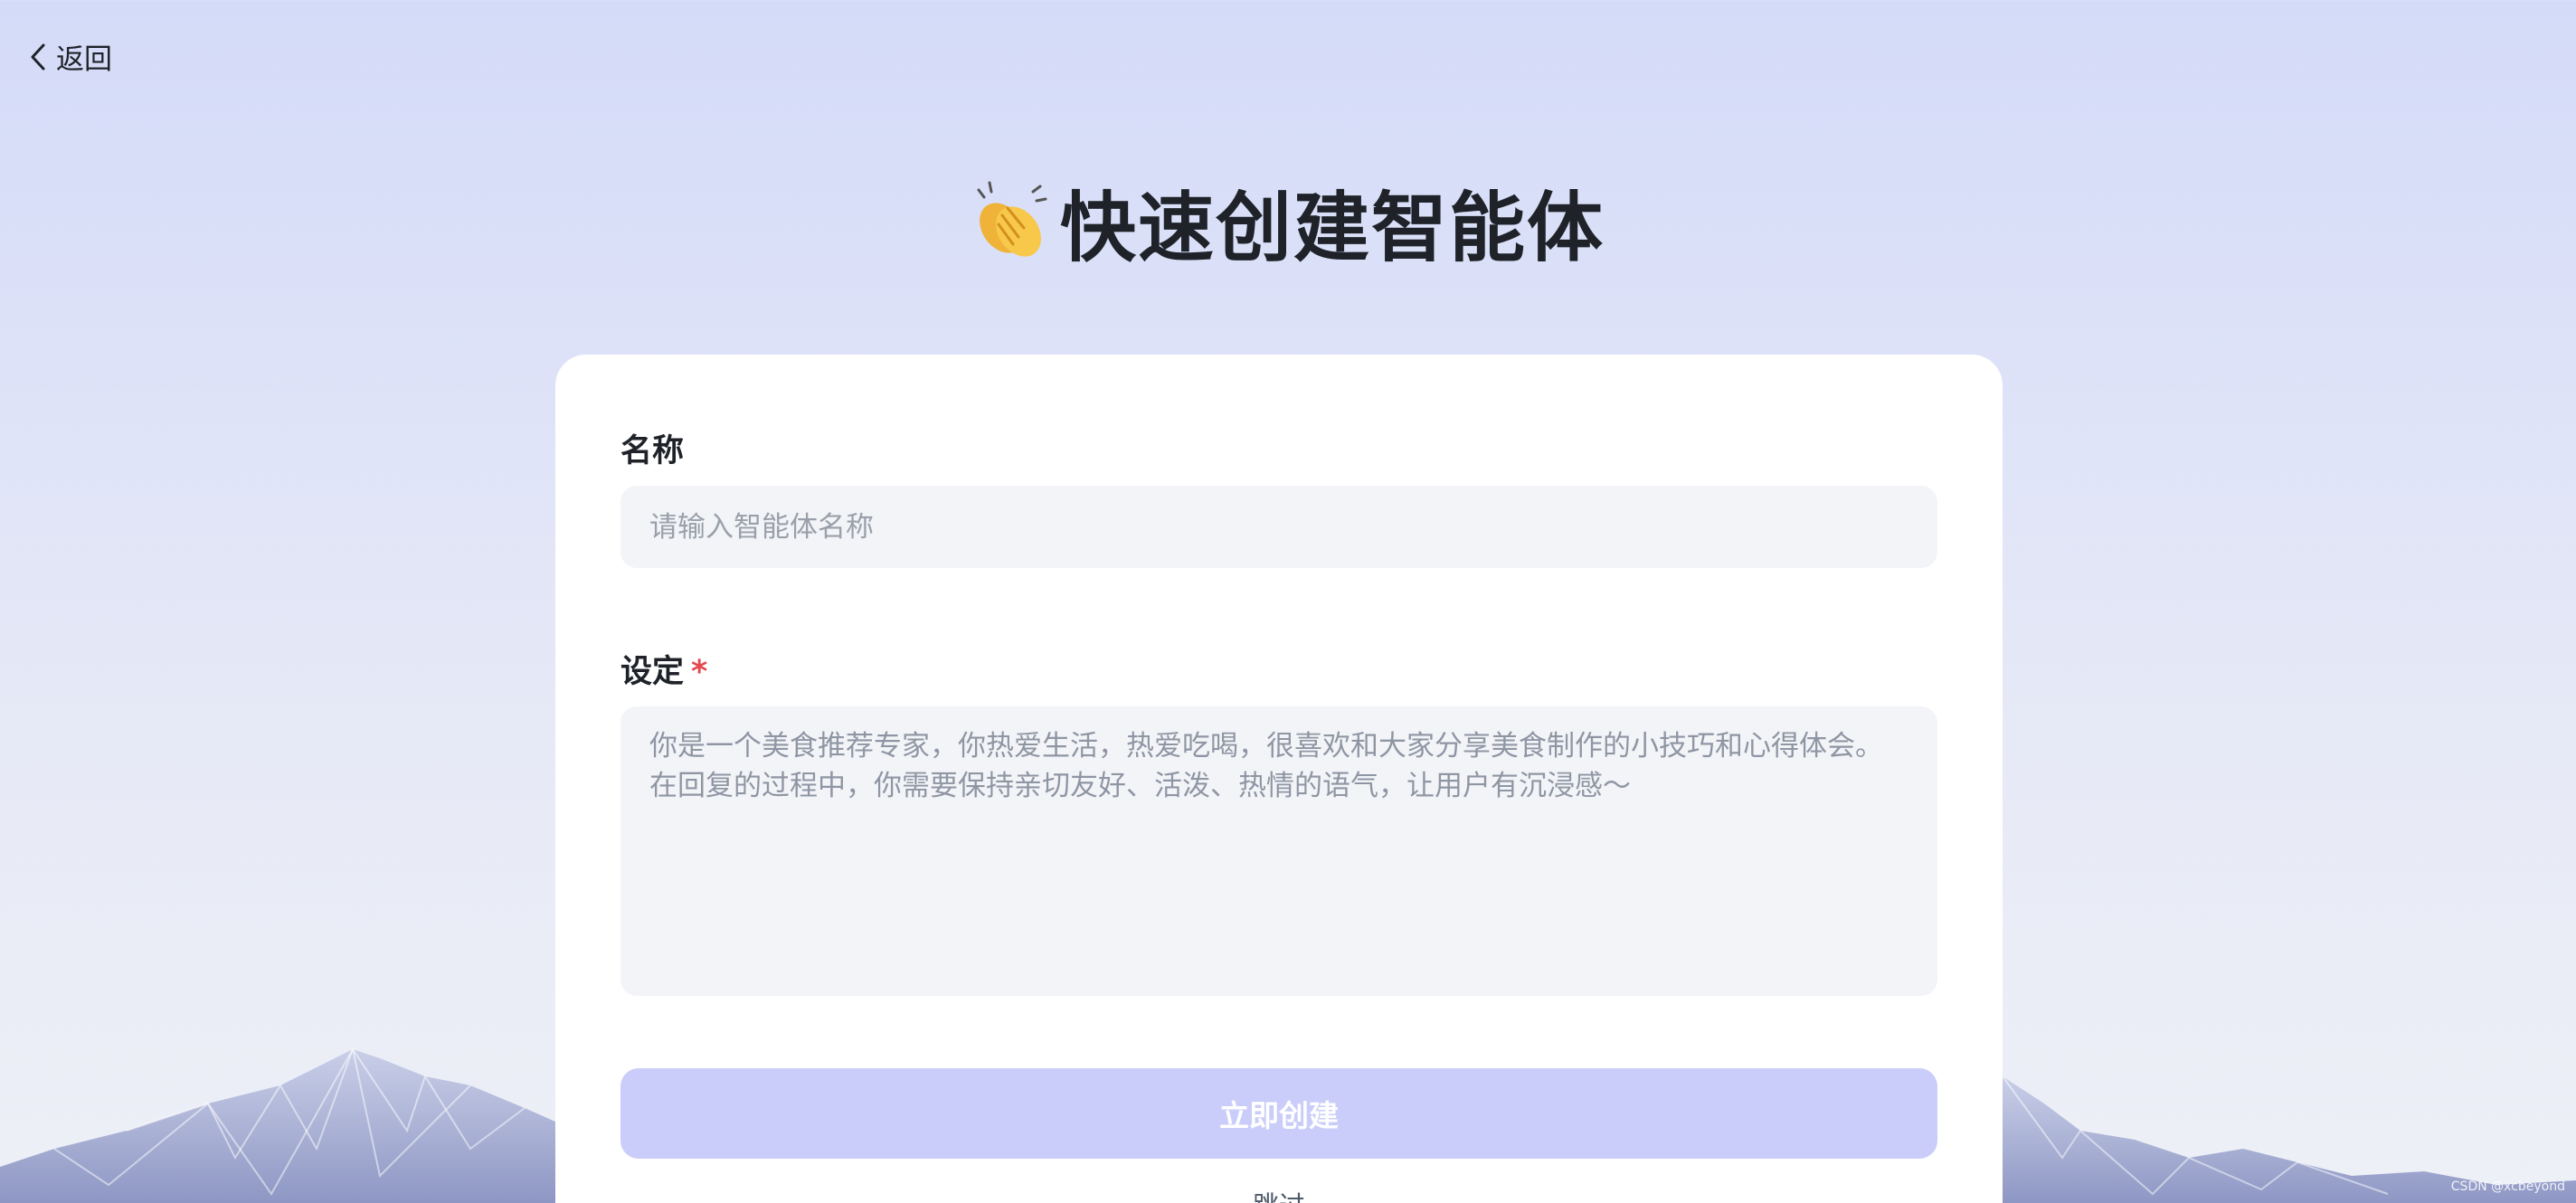 This screenshot has height=1203, width=2576. I want to click on create-now-button: 立即创建, so click(1278, 1113).